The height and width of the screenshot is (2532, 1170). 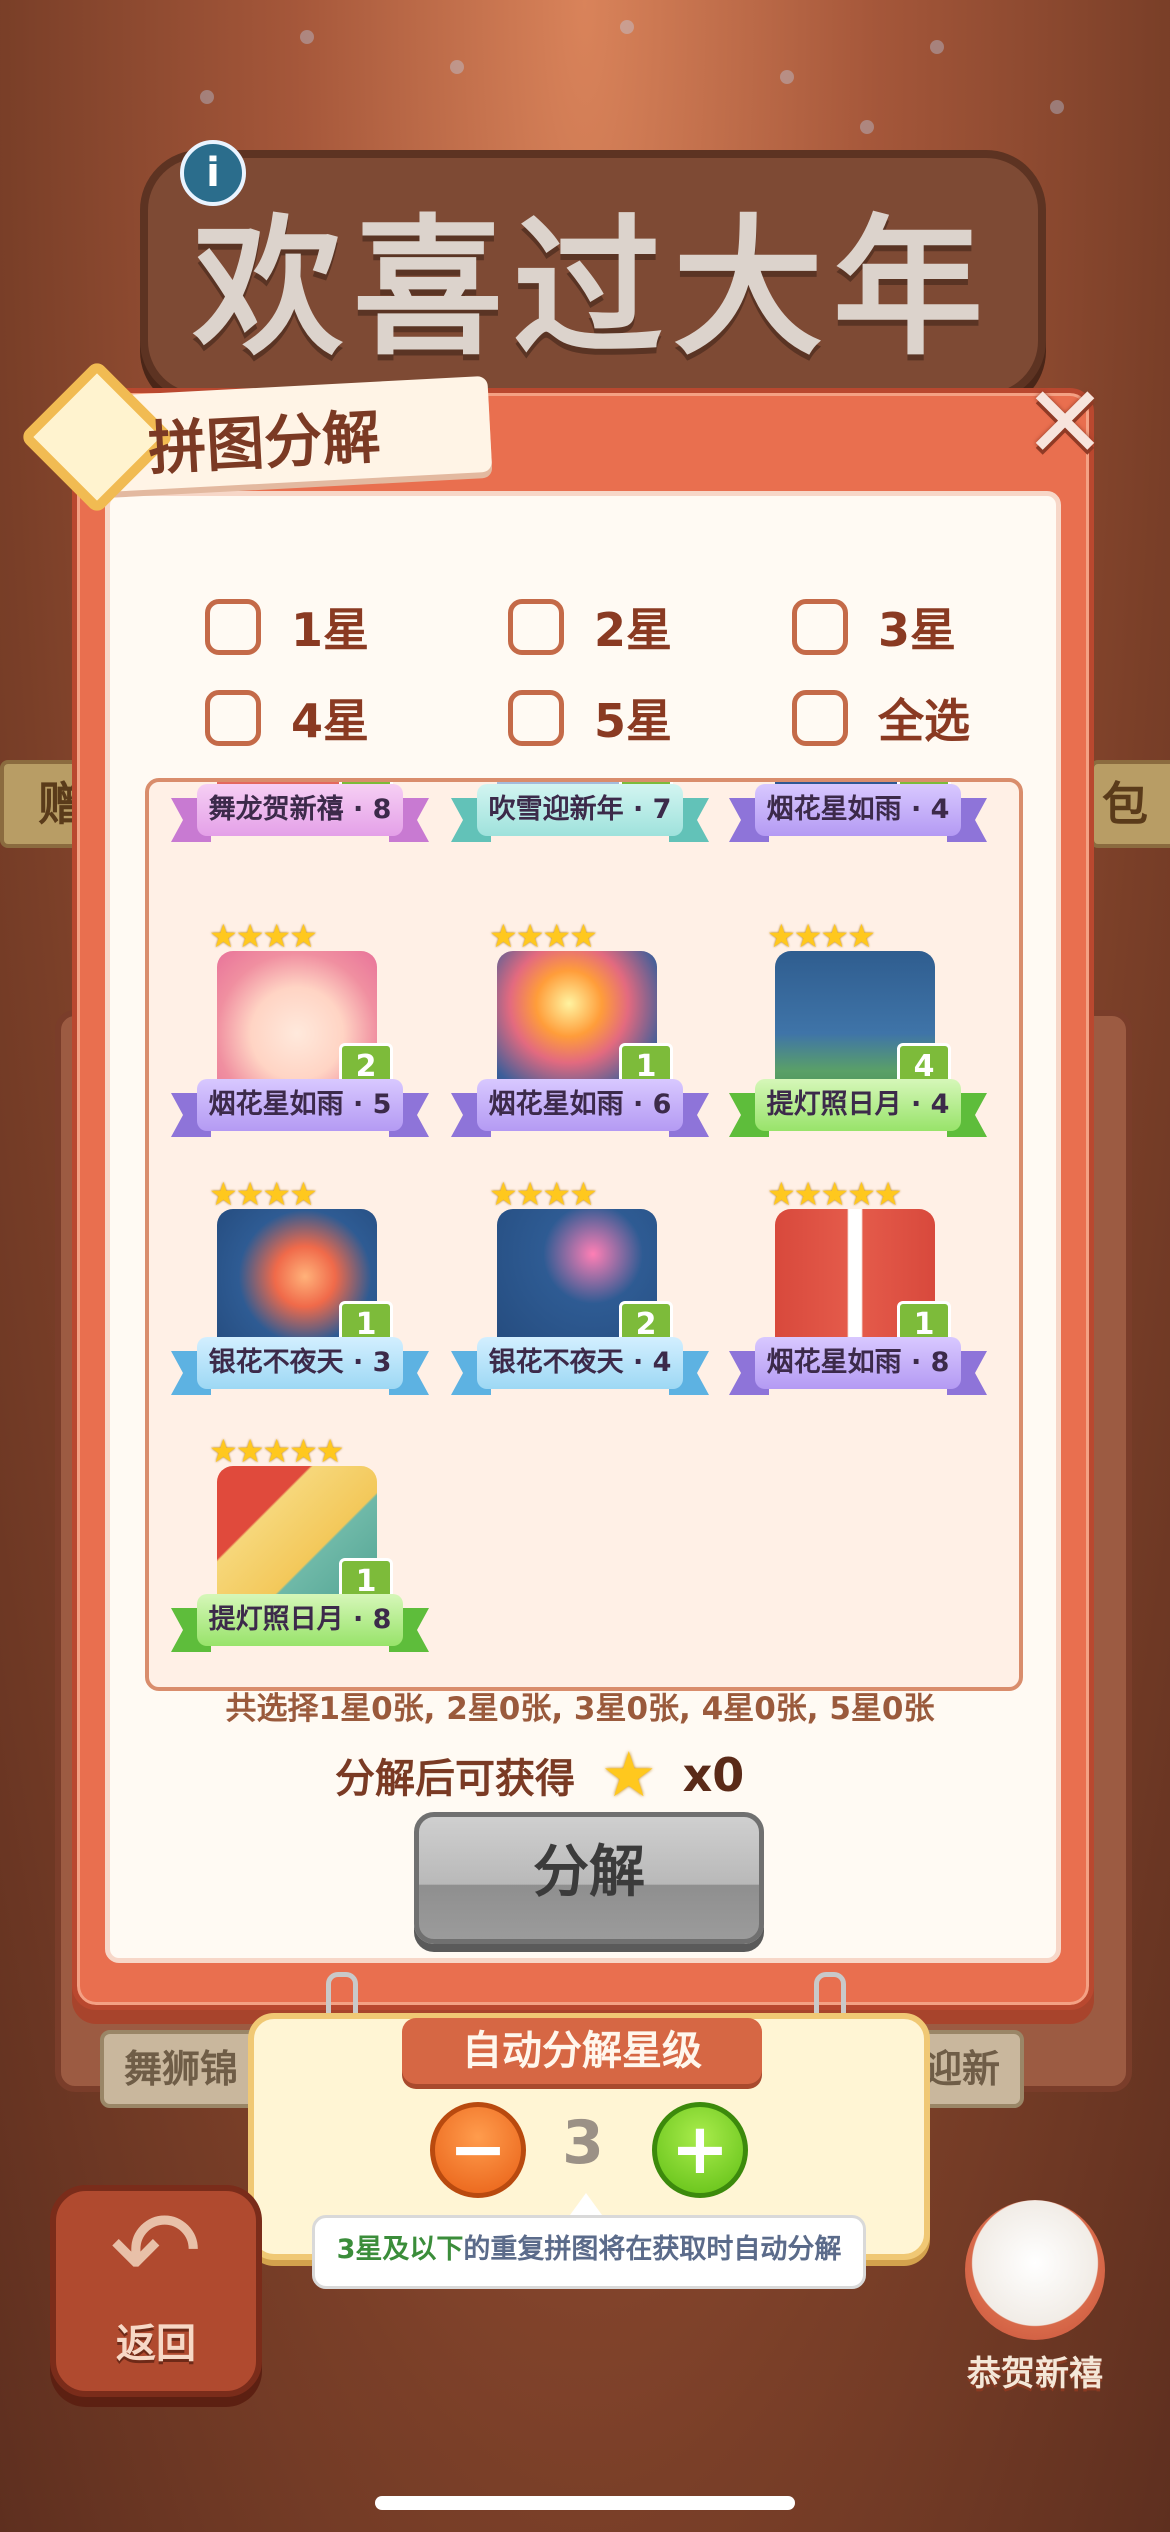 I want to click on right-side-strip: 包, so click(x=1130, y=804).